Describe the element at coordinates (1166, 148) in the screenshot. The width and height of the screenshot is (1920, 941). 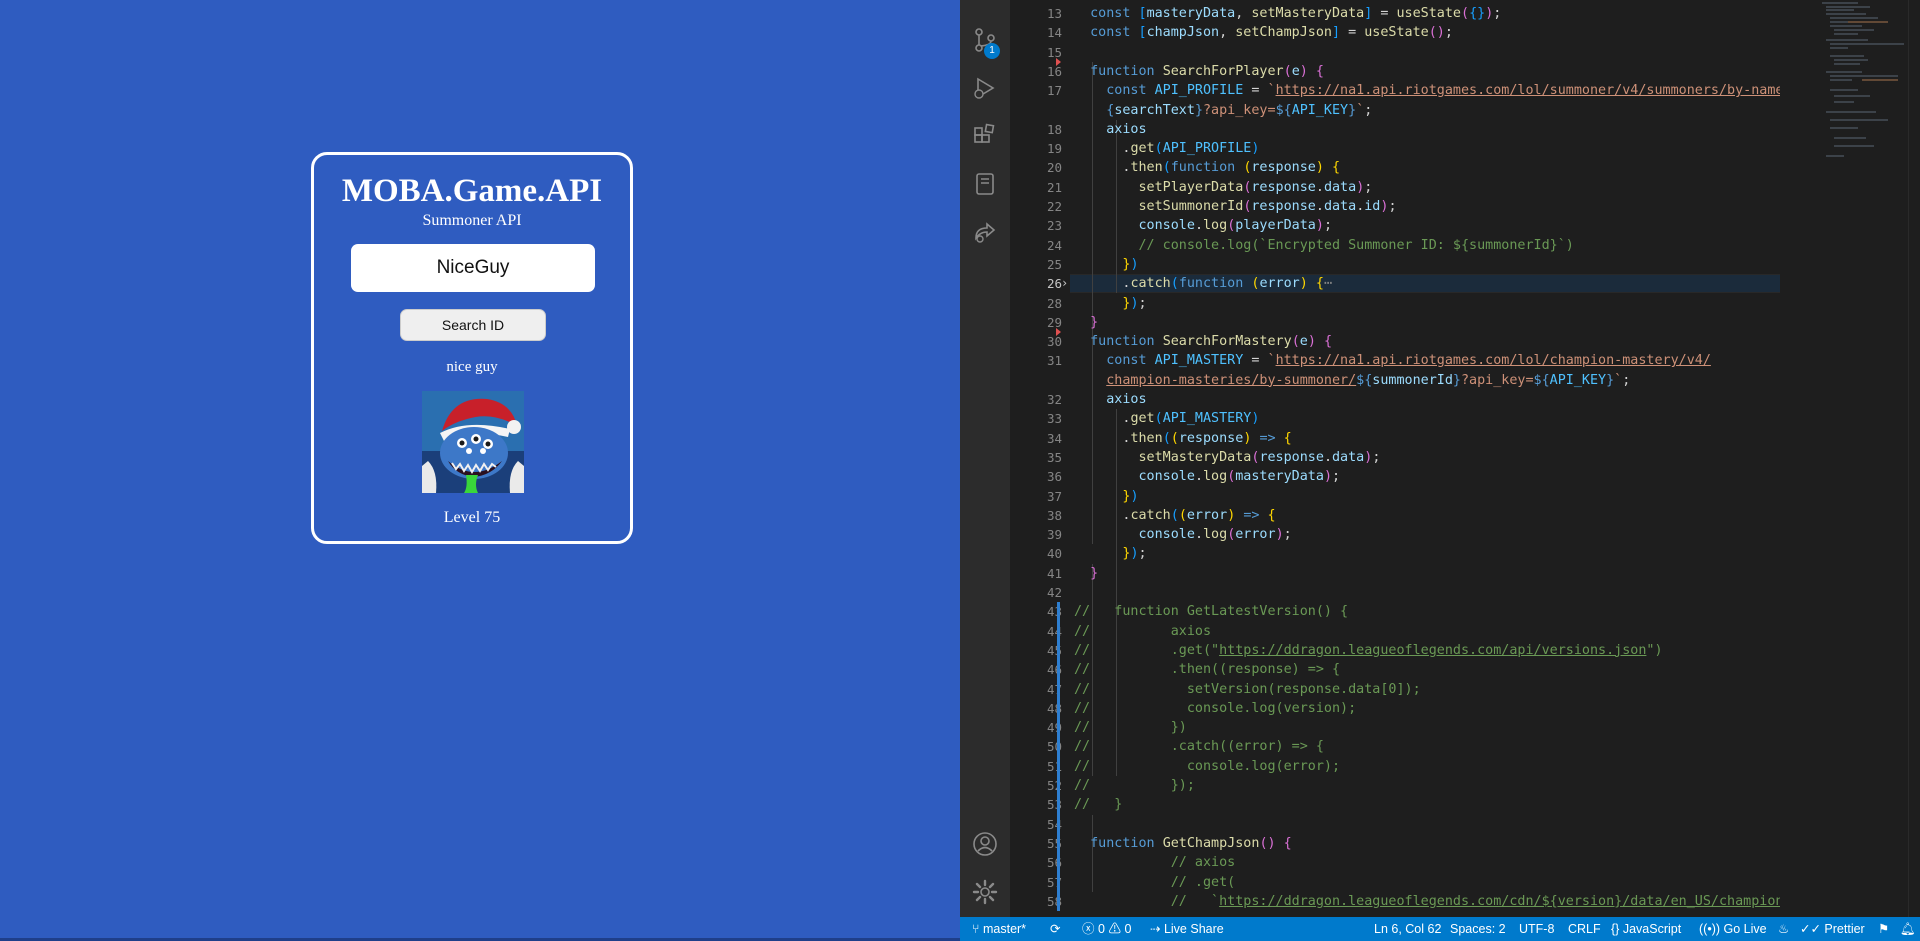
I see `code-line: .get(API_PROFILE)` at that location.